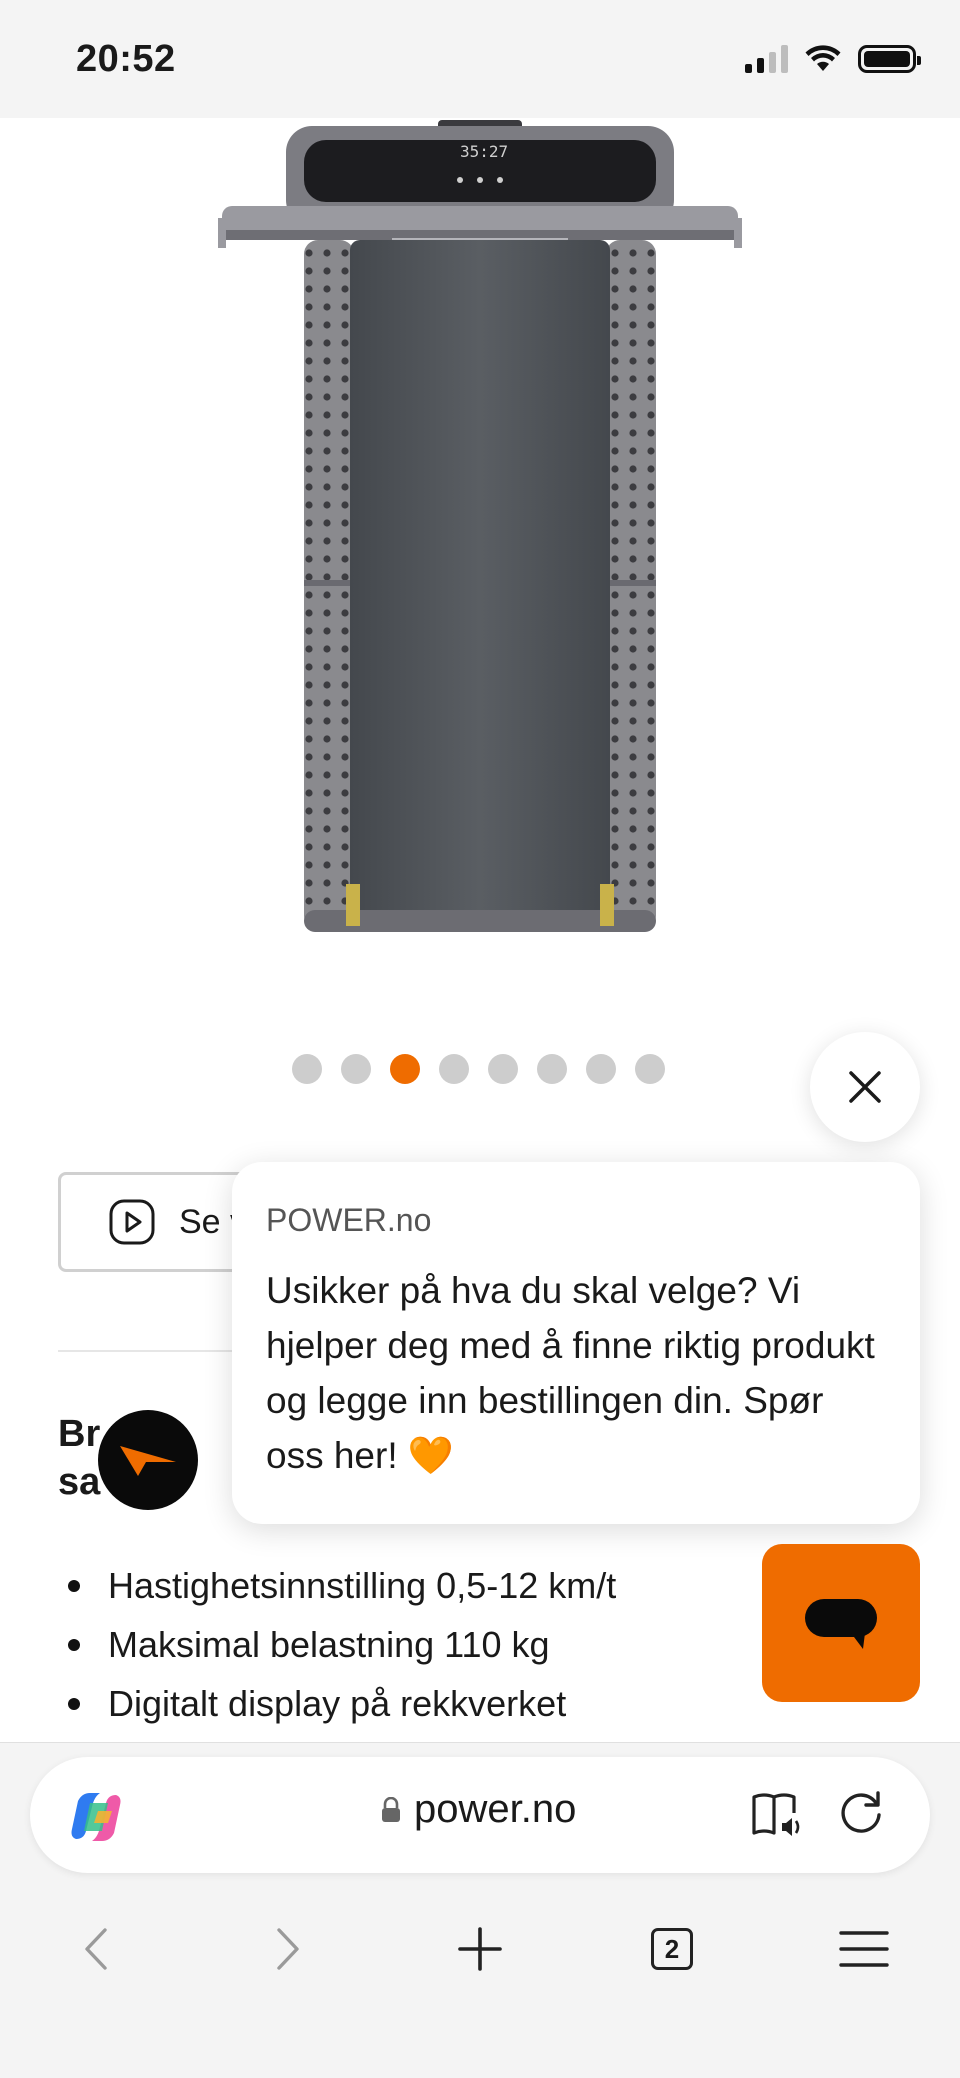  I want to click on play-icon, so click(132, 1222).